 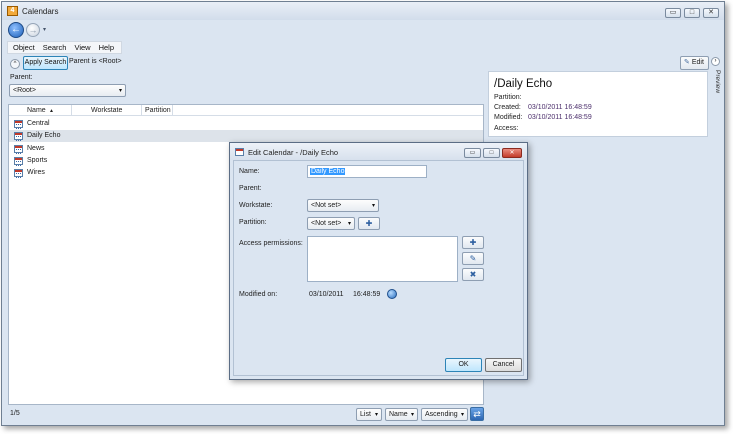 I want to click on workstate-label: Workstate:, so click(x=256, y=205).